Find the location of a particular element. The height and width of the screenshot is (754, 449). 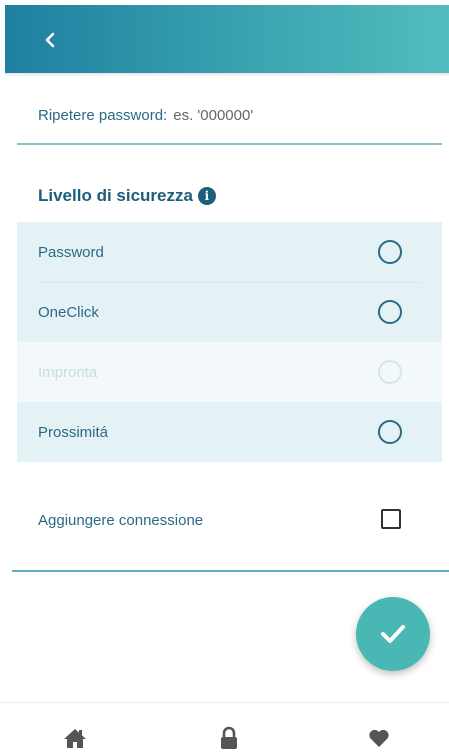

app-header is located at coordinates (227, 39).